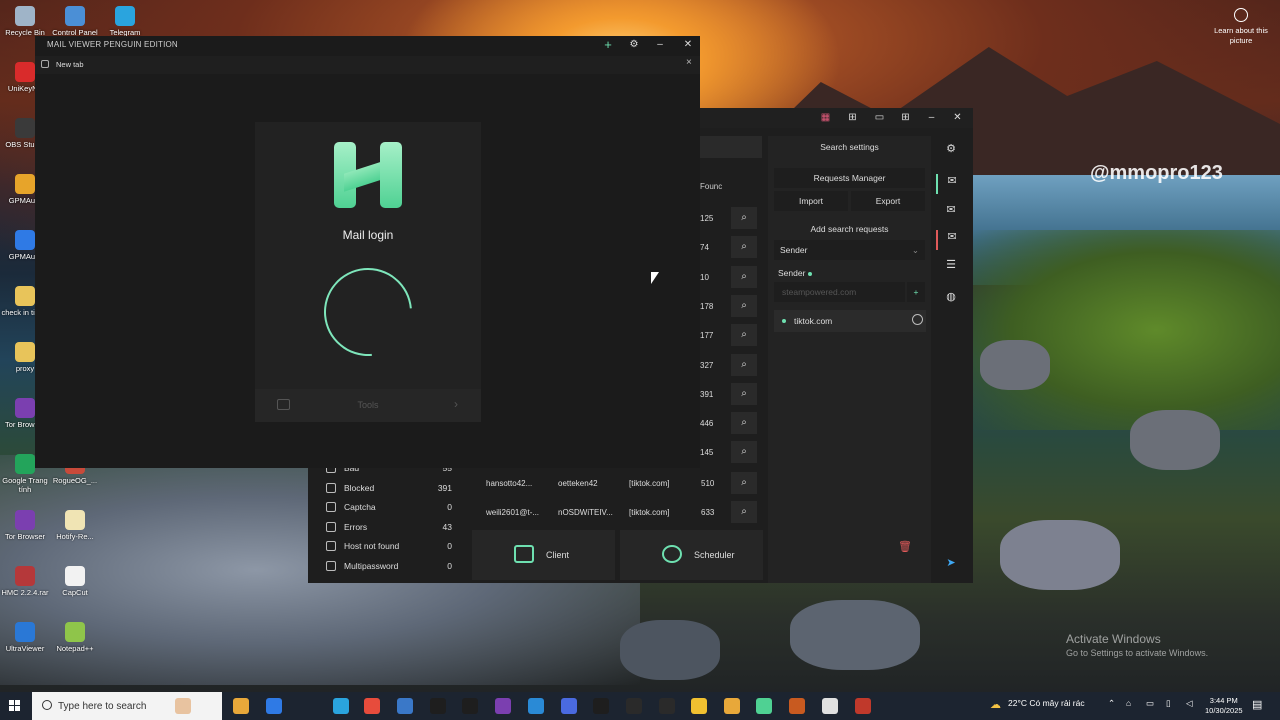  I want to click on desktop-icon: CapCut, so click(75, 581).